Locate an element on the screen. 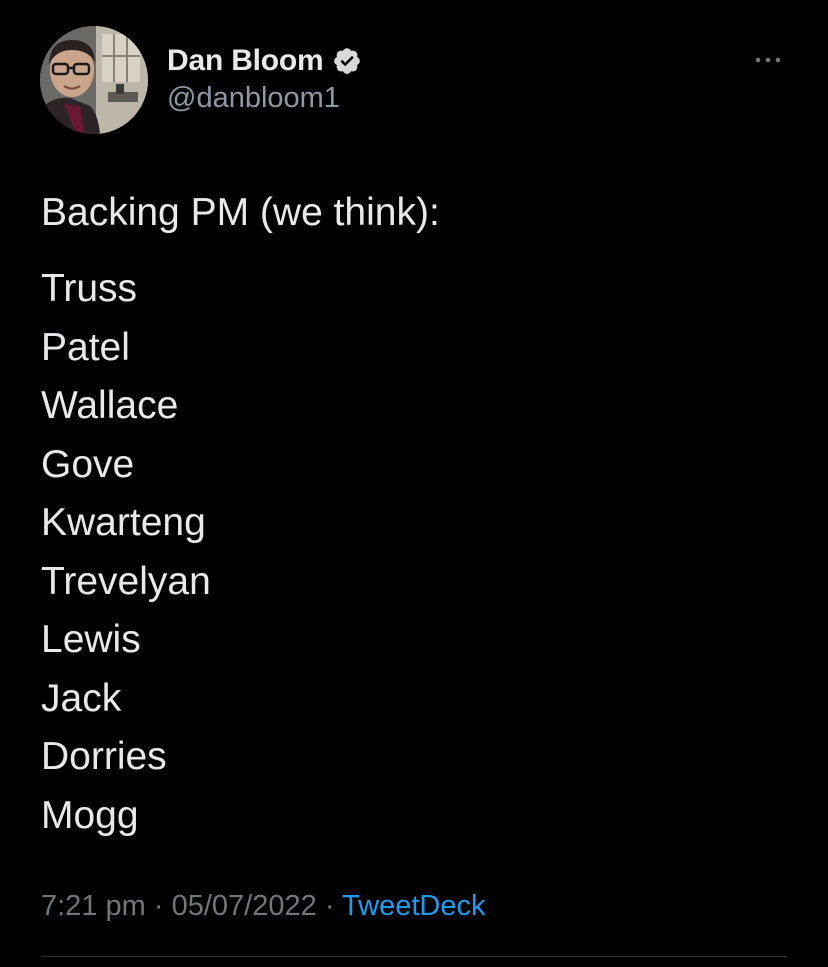  tweet-lead-line: Backing PM (we think): is located at coordinates (240, 212).